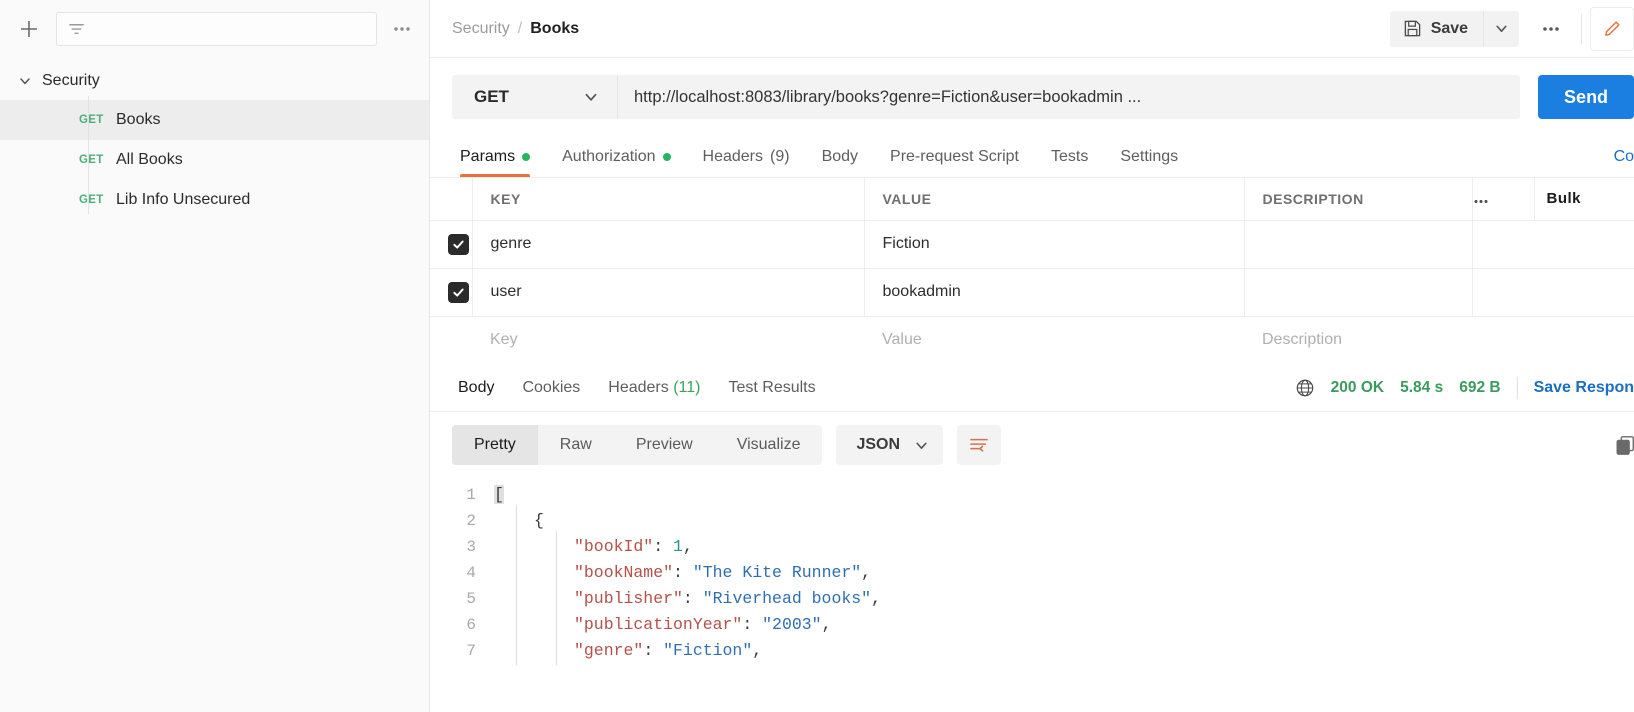 The height and width of the screenshot is (712, 1634). What do you see at coordinates (29, 29) in the screenshot?
I see `add-new-button` at bounding box center [29, 29].